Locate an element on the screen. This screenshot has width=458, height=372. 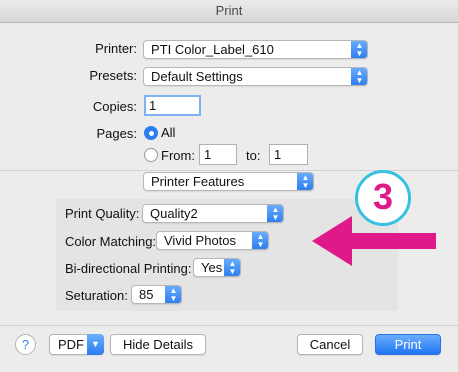
cancel-button: Cancel is located at coordinates (330, 344).